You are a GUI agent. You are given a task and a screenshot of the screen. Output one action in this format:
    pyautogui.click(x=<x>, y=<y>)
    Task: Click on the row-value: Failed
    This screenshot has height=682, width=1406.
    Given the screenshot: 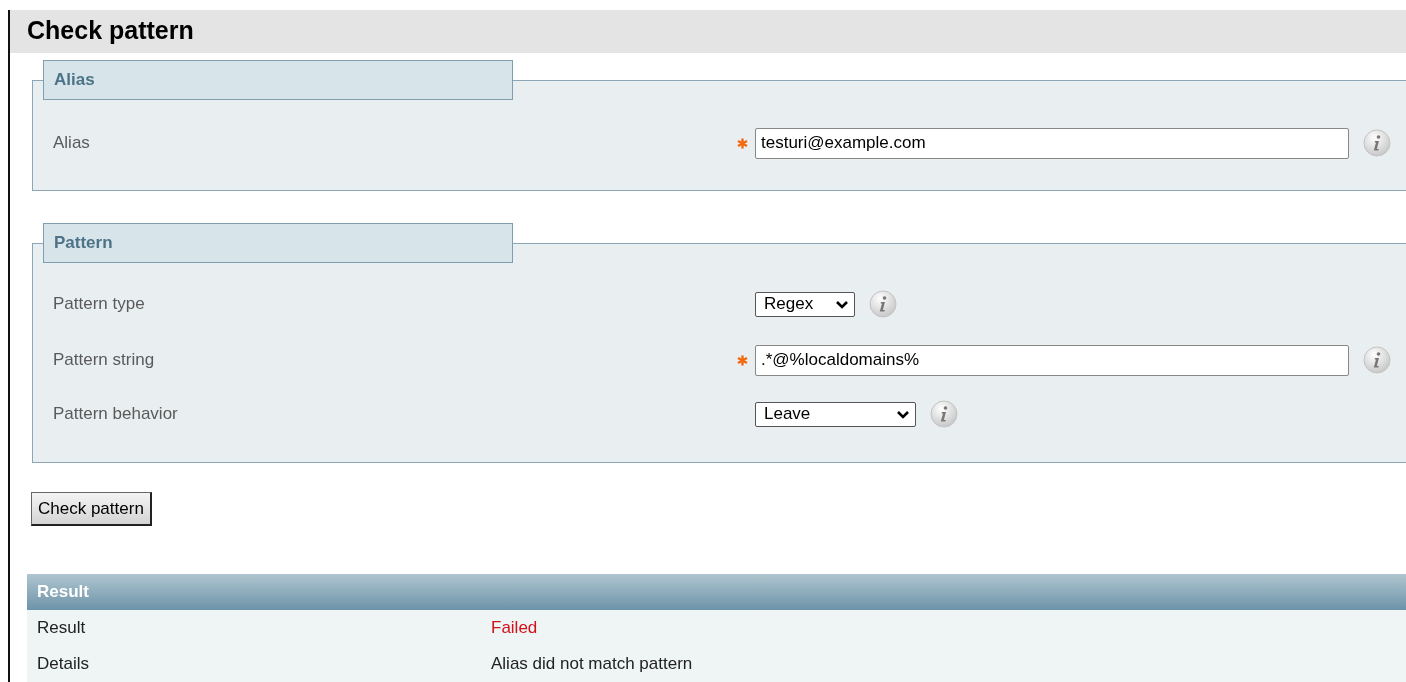 What is the action you would take?
    pyautogui.click(x=514, y=628)
    